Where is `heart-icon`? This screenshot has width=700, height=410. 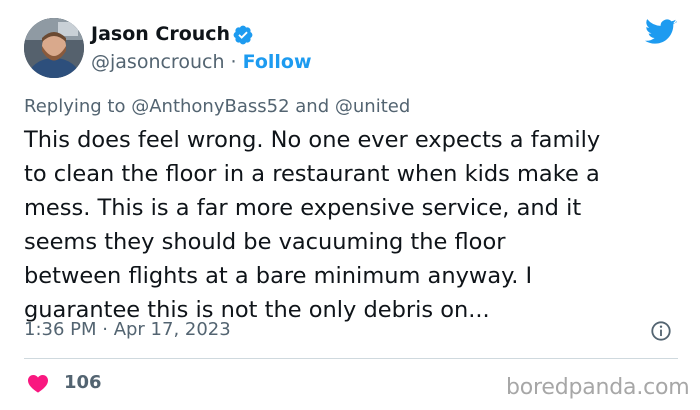 heart-icon is located at coordinates (38, 383).